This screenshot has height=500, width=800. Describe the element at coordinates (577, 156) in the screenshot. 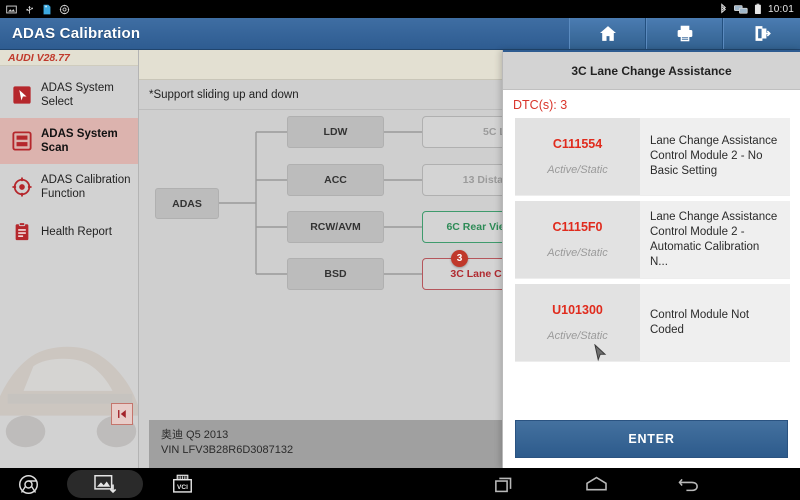

I see `dtc-code-cell: C111554 Active/Static` at that location.